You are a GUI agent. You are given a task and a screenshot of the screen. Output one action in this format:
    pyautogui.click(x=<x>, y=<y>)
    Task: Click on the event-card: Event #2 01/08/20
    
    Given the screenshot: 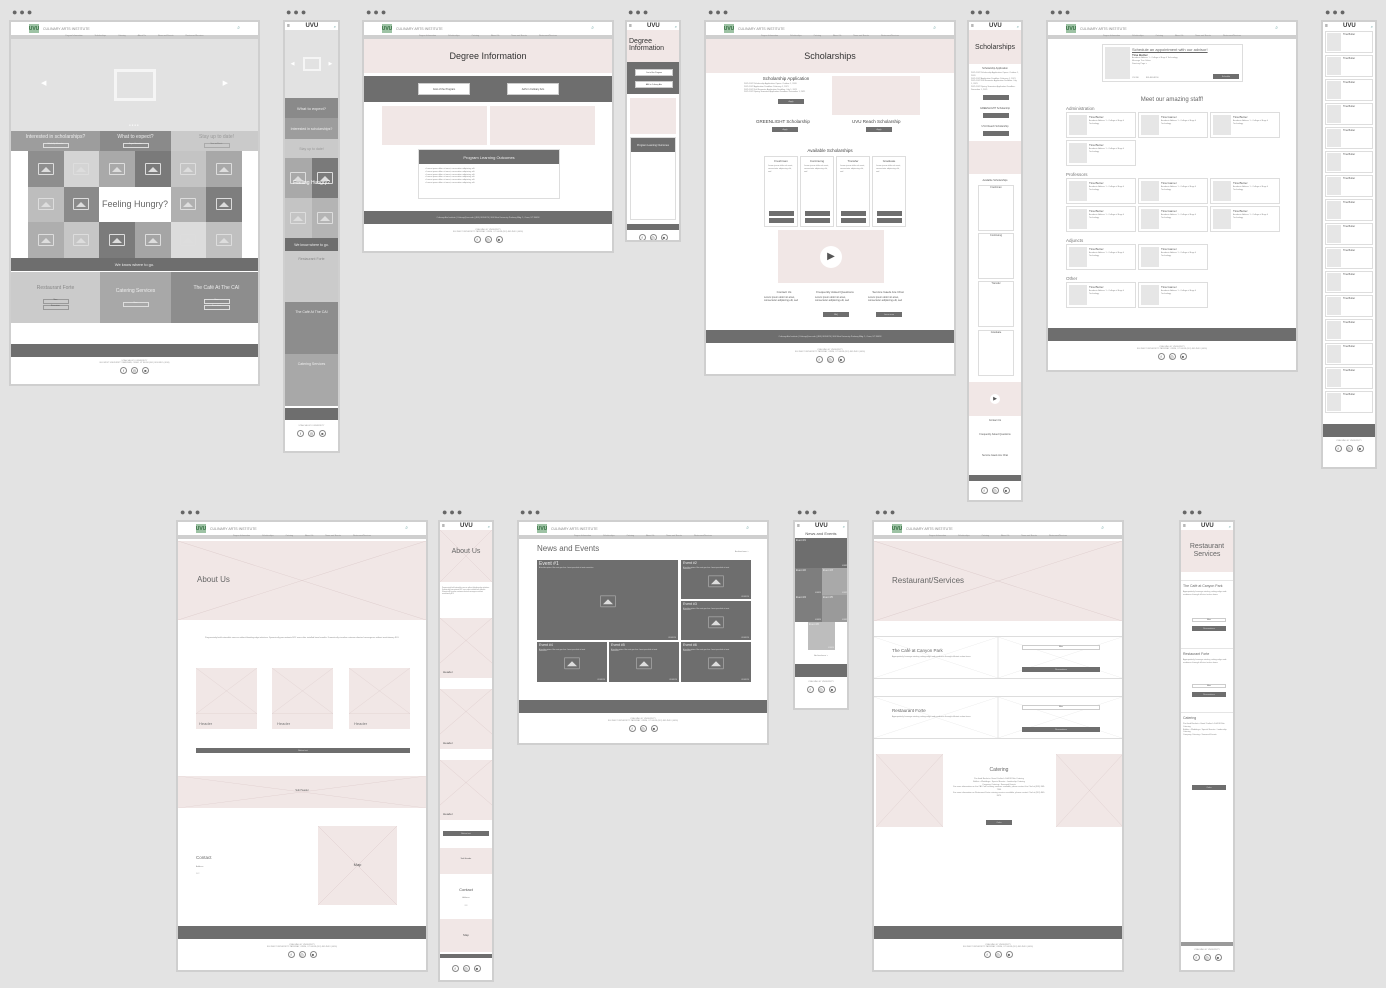 What is the action you would take?
    pyautogui.click(x=808, y=581)
    